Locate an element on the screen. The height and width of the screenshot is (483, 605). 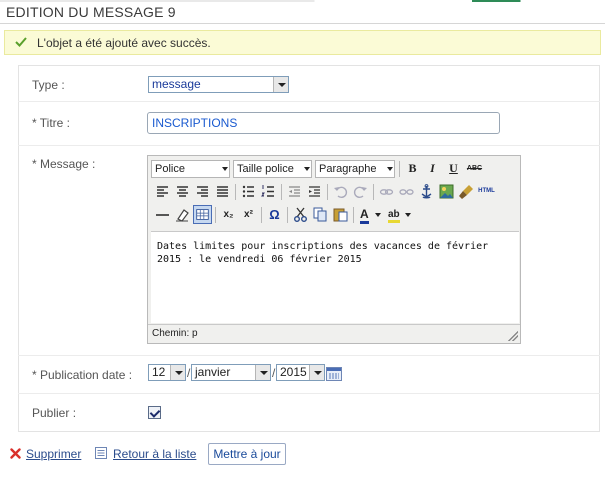
align-left-icon is located at coordinates (162, 191).